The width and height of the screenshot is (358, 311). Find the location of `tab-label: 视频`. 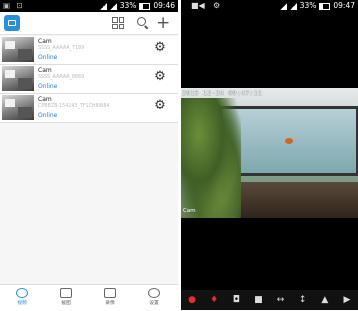

tab-label: 视频 is located at coordinates (22, 303).